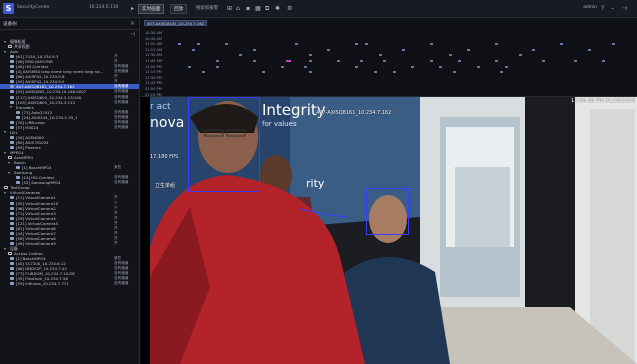 The height and width of the screenshot is (364, 637). I want to click on timeline-camera-tab: 407-AXISQ8161_10.234.7.162, so click(176, 23).